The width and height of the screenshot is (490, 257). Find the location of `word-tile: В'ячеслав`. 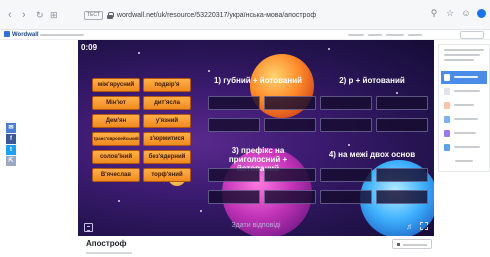

word-tile: В'ячеслав is located at coordinates (116, 175).